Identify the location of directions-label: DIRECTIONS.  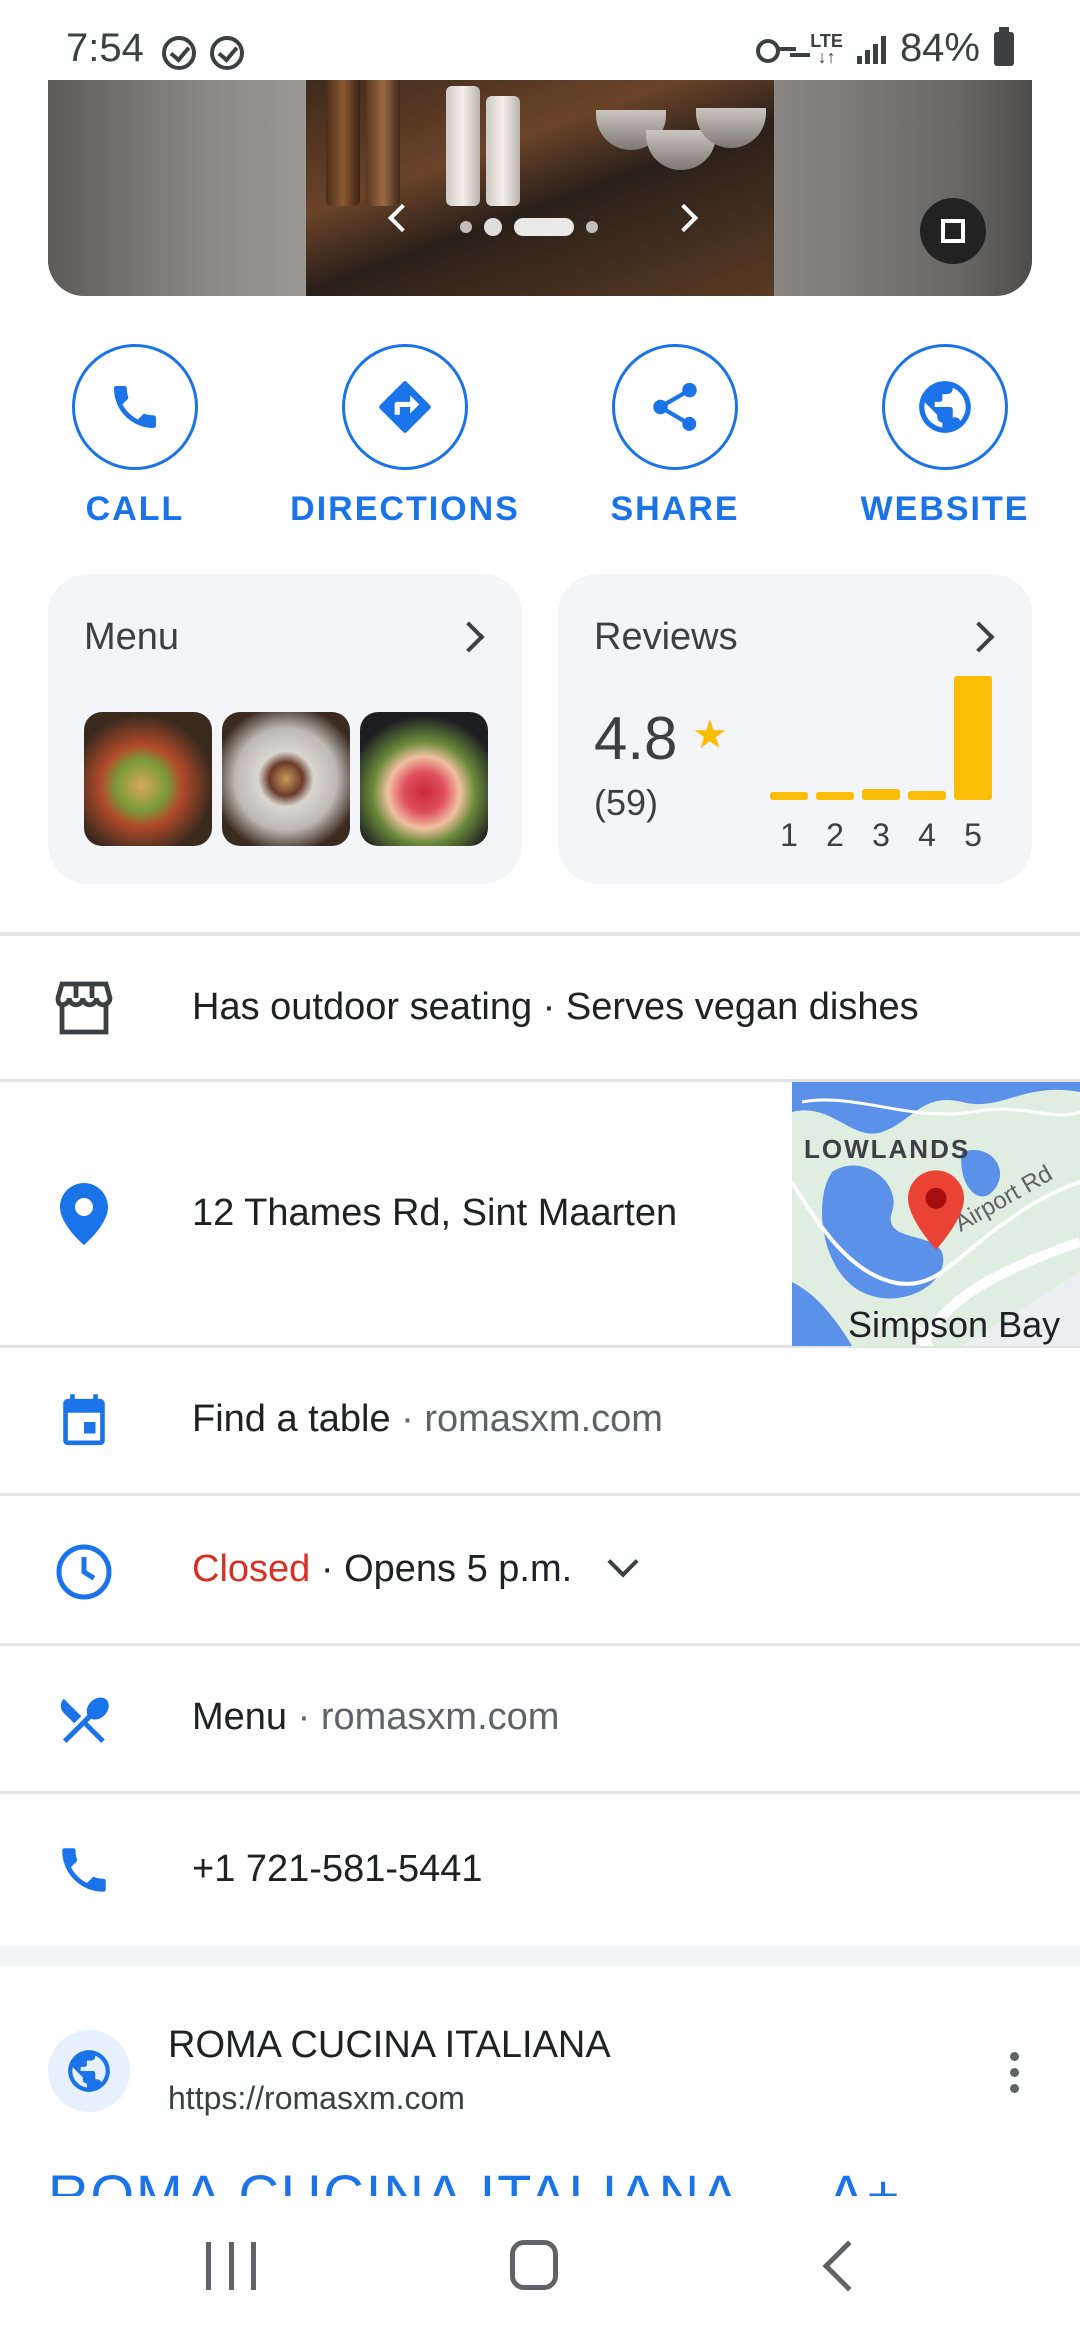
(405, 509).